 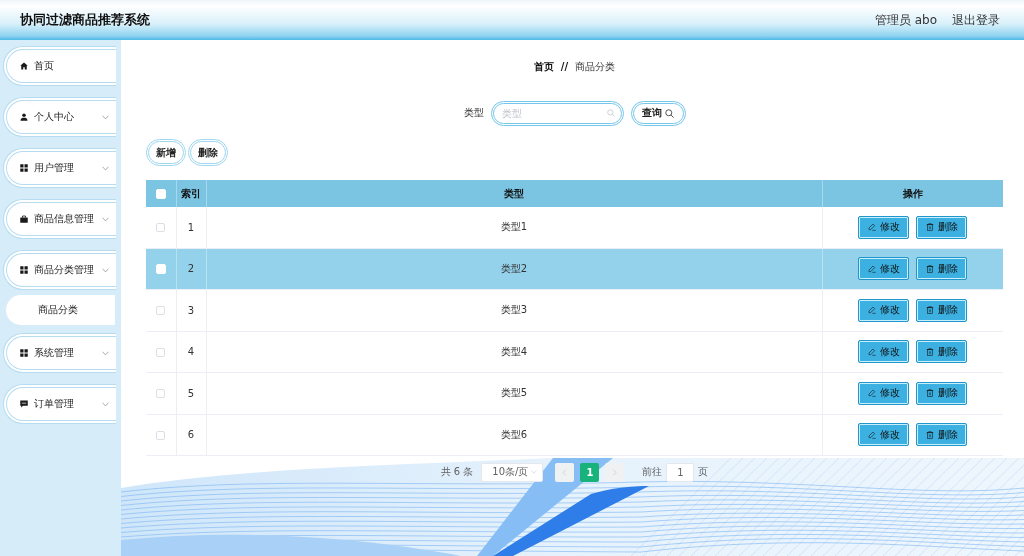 What do you see at coordinates (514, 310) in the screenshot?
I see `table-cell: 类型3` at bounding box center [514, 310].